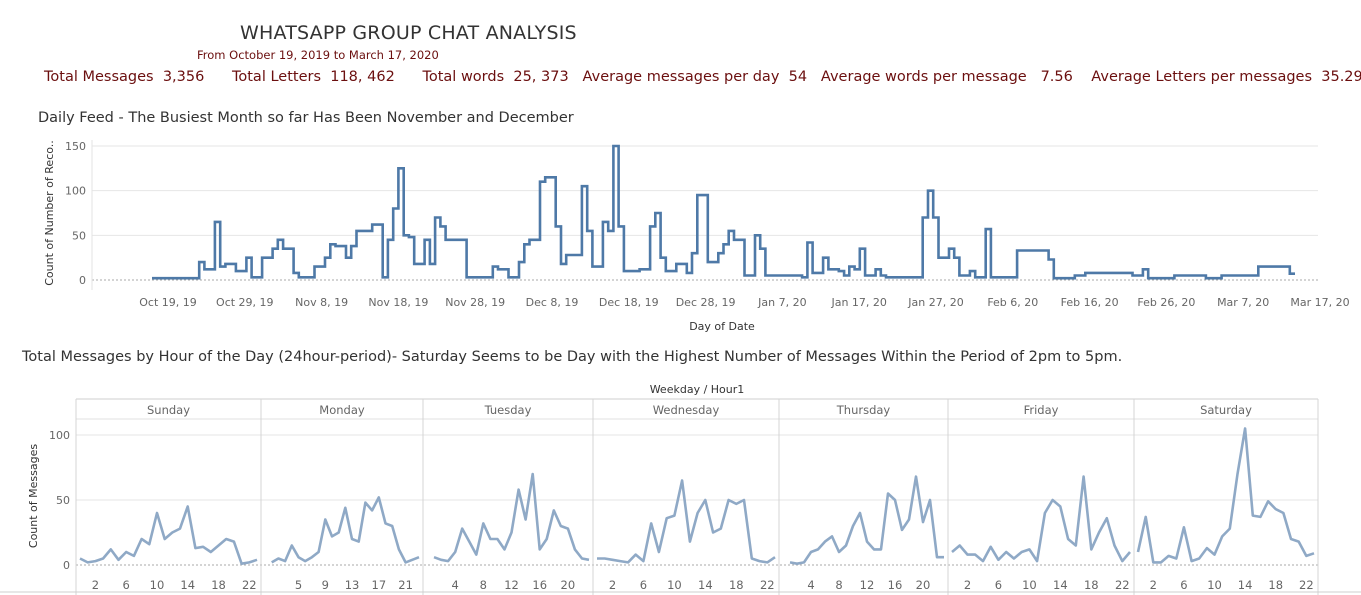 The width and height of the screenshot is (1361, 595). Describe the element at coordinates (508, 410) in the screenshot. I see `facet-day-label: Tuesday` at that location.